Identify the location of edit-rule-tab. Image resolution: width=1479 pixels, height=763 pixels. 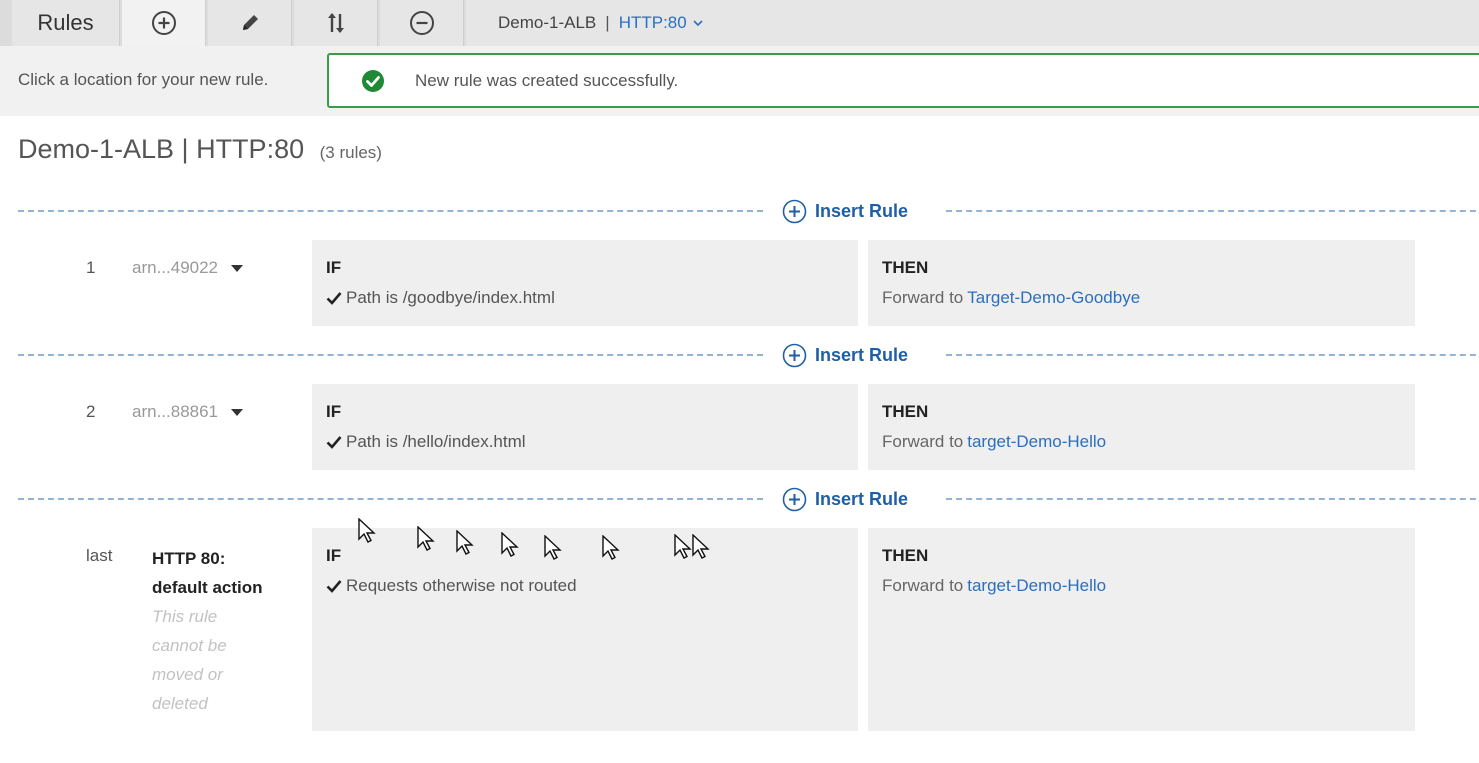
(250, 23).